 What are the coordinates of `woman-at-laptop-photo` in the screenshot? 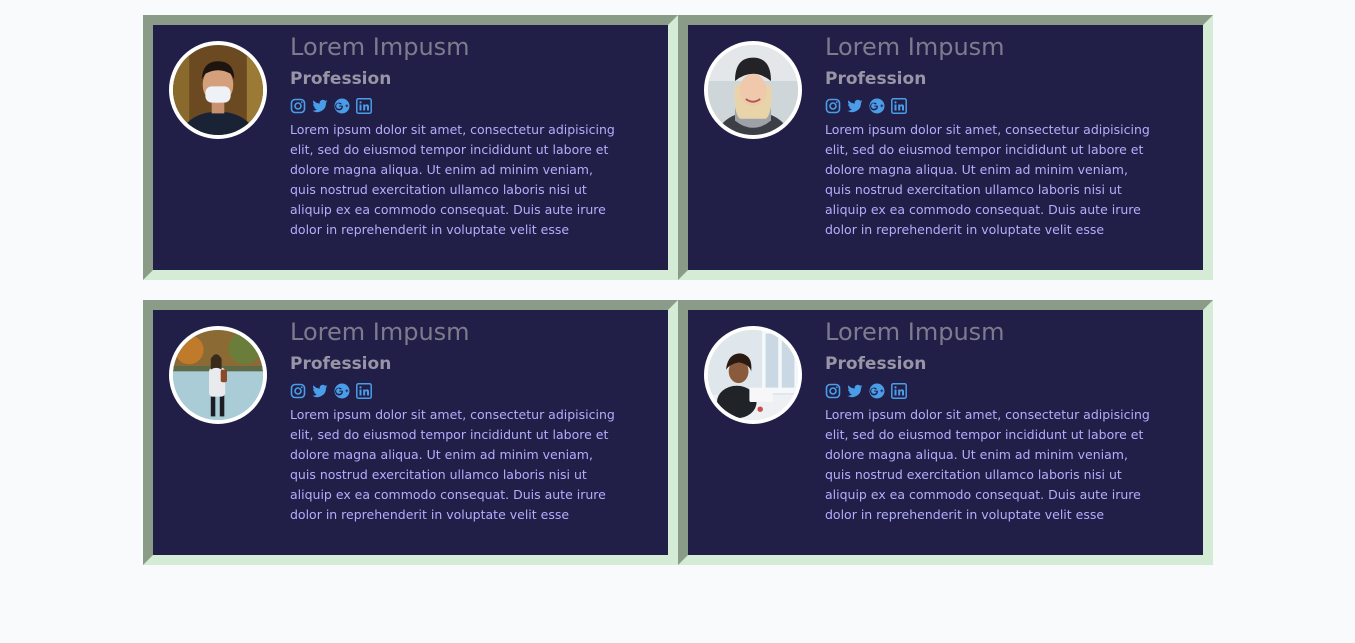 It's located at (753, 375).